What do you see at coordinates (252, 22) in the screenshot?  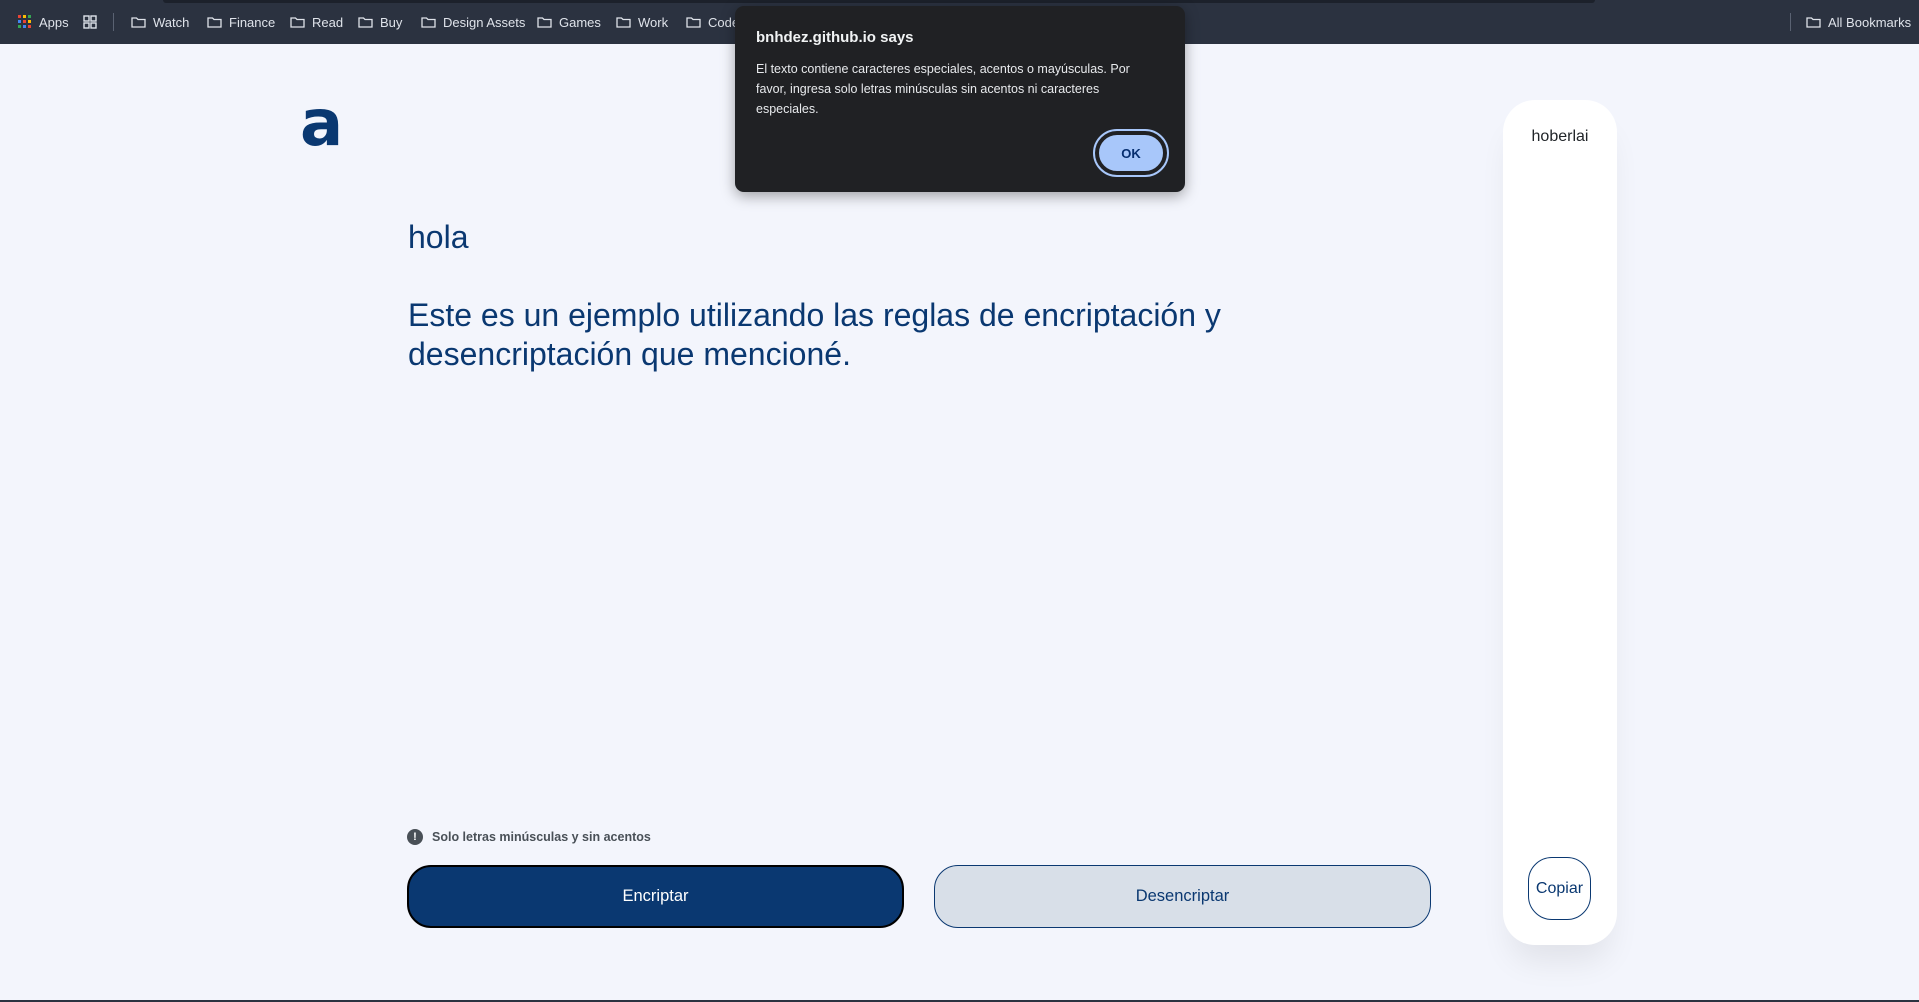 I see `bookmark-label: Finance` at bounding box center [252, 22].